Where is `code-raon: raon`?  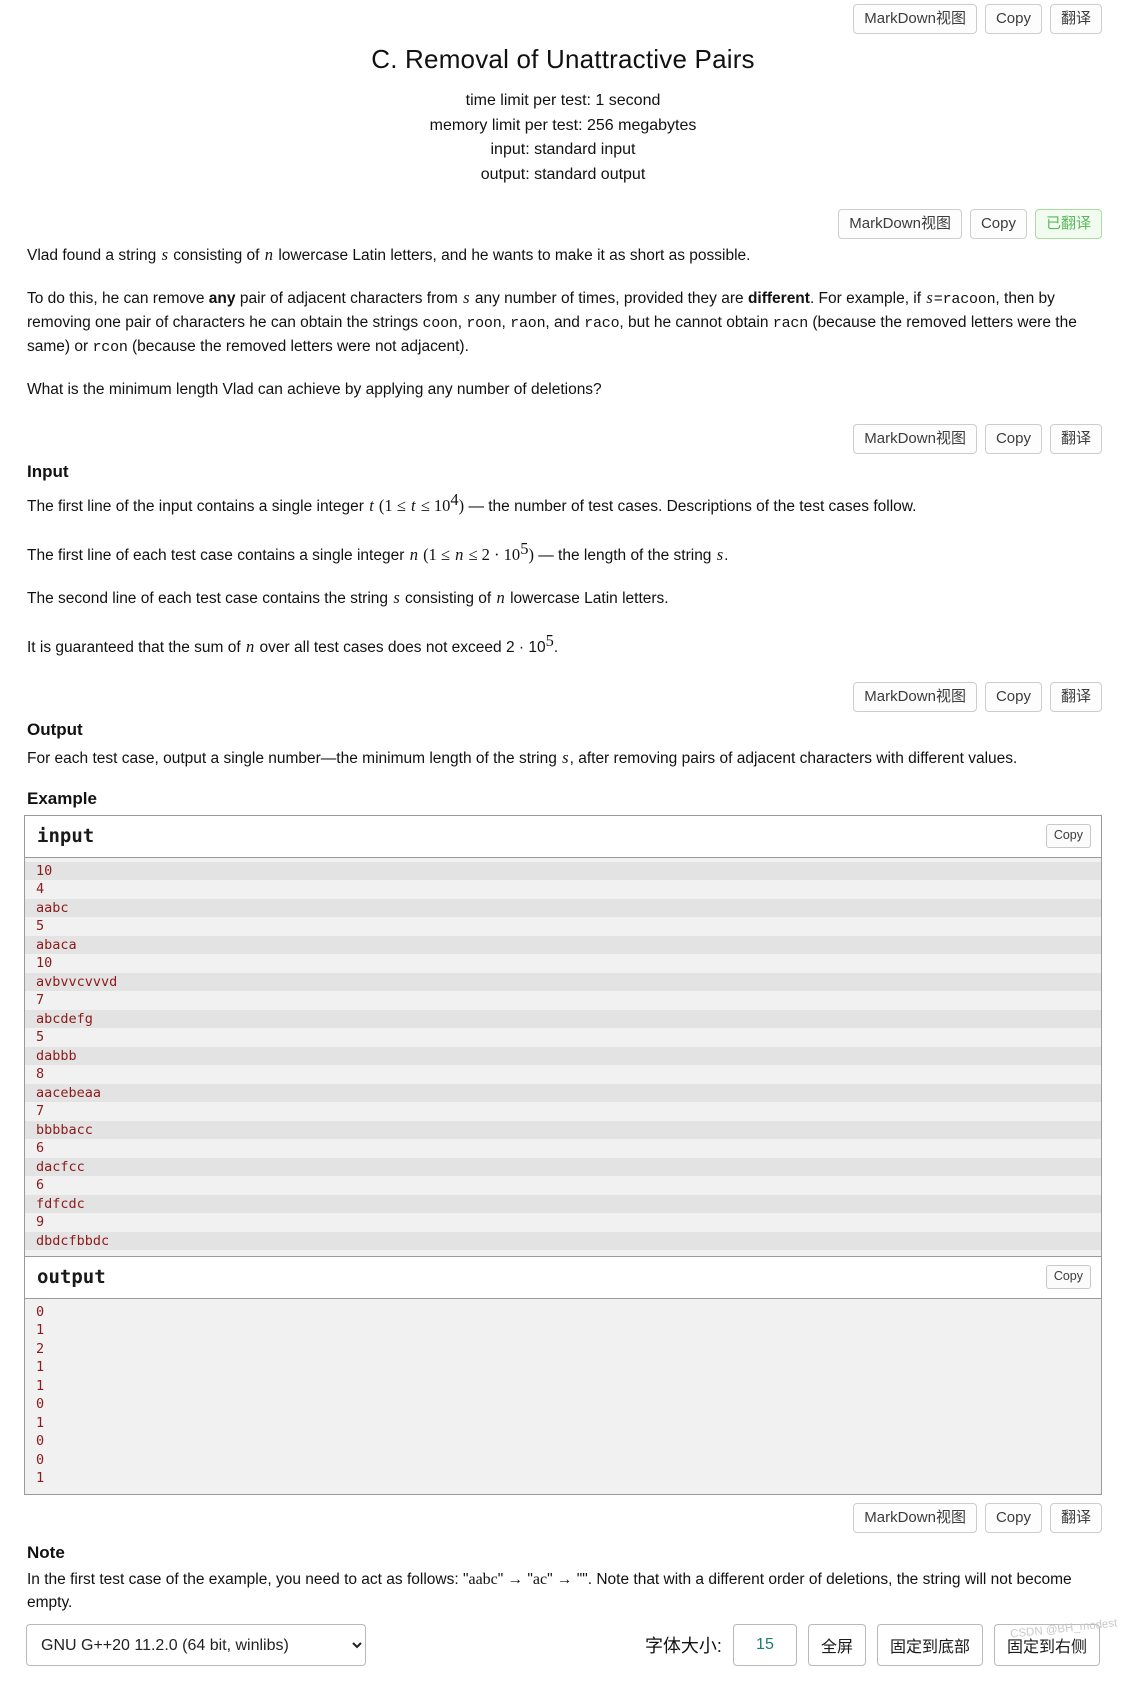 code-raon: raon is located at coordinates (528, 323).